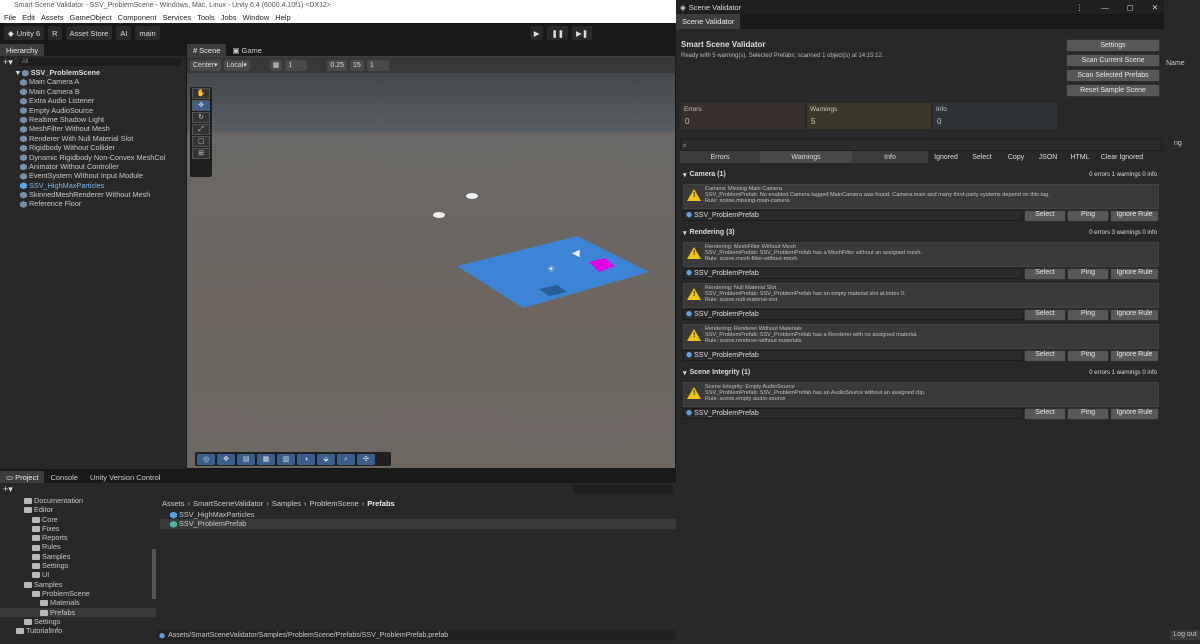 This screenshot has height=644, width=1200. I want to click on hierarchy-item: Reference Floor, so click(103, 203).